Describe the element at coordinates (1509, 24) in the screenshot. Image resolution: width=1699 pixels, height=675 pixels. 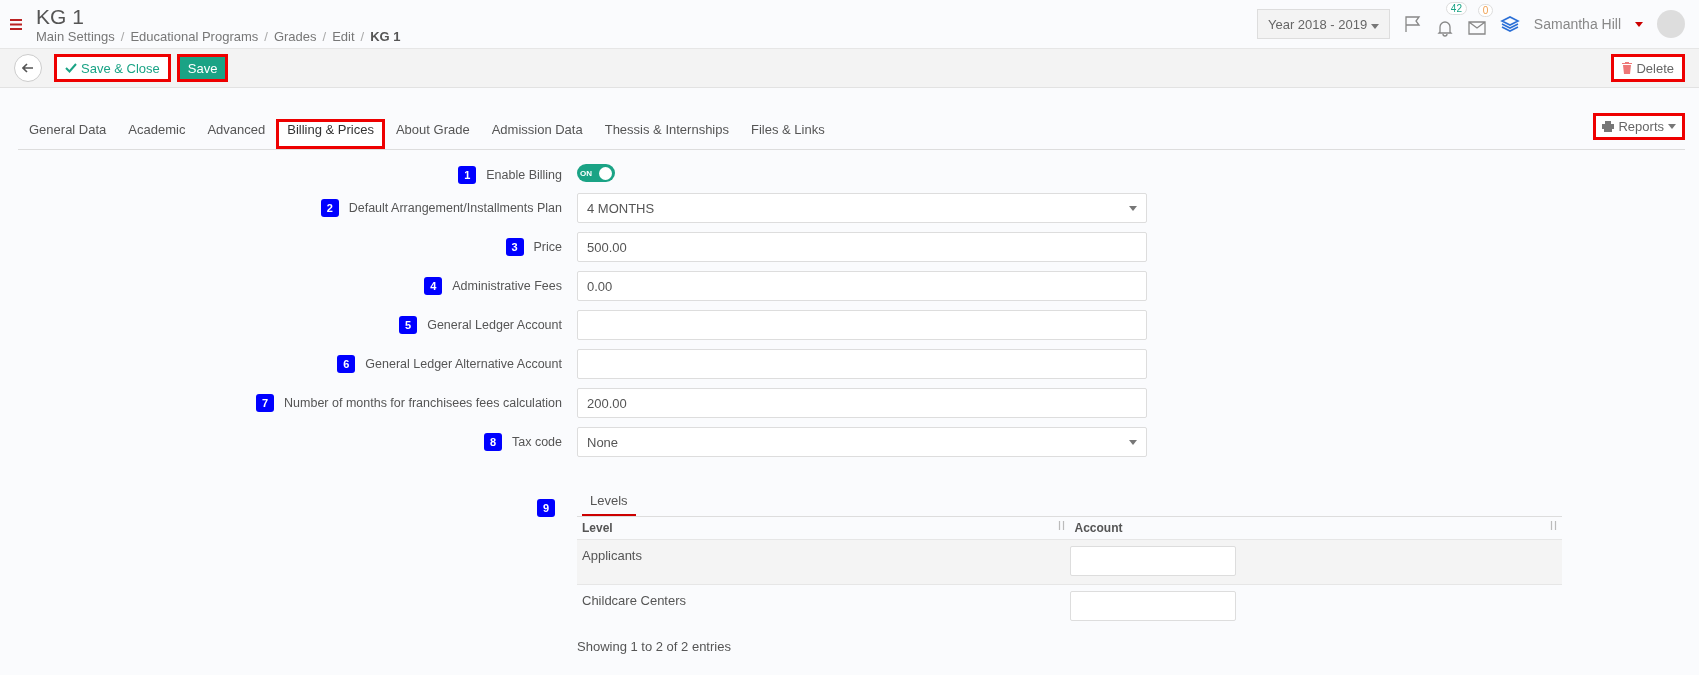
I see `layers-icon` at that location.